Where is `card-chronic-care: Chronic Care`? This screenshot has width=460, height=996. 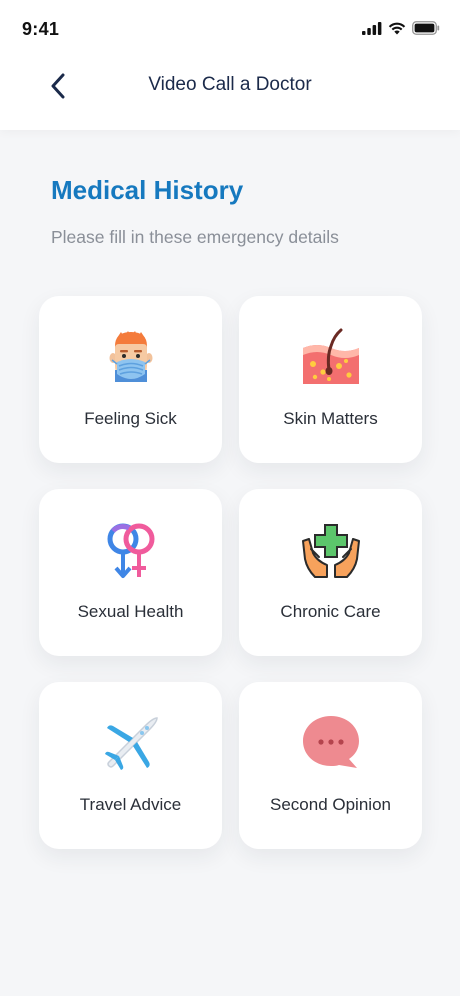 card-chronic-care: Chronic Care is located at coordinates (330, 572).